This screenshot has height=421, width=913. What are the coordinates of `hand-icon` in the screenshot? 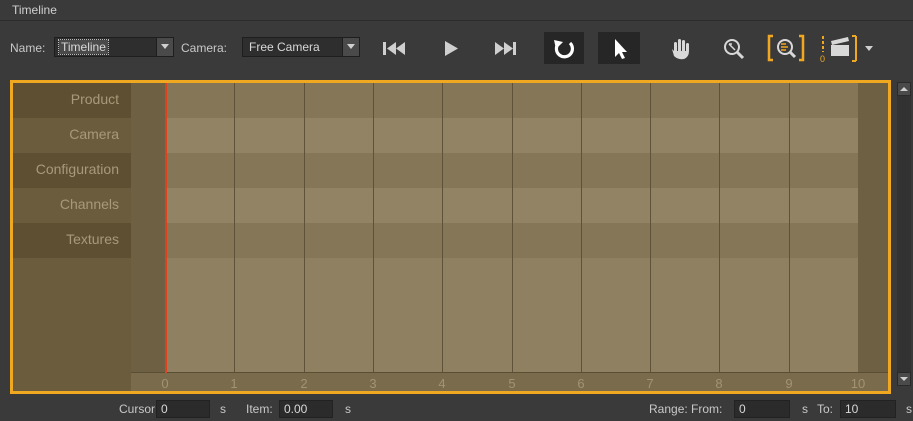 It's located at (680, 49).